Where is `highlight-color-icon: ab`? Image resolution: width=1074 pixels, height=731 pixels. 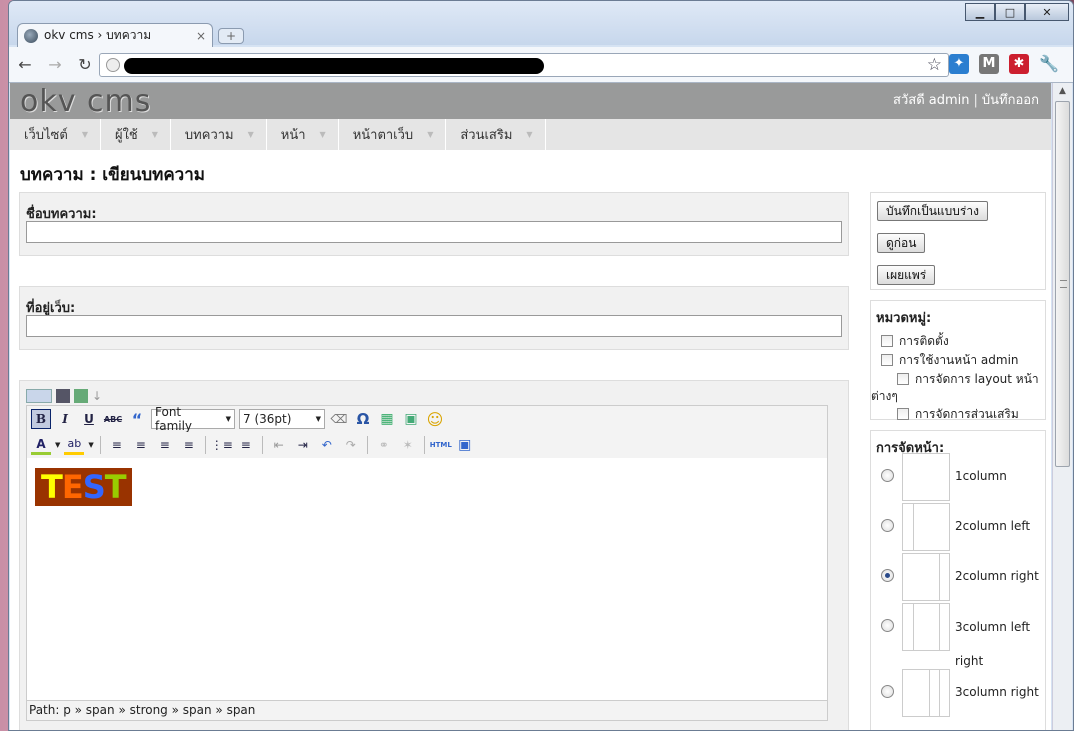 highlight-color-icon: ab is located at coordinates (74, 445).